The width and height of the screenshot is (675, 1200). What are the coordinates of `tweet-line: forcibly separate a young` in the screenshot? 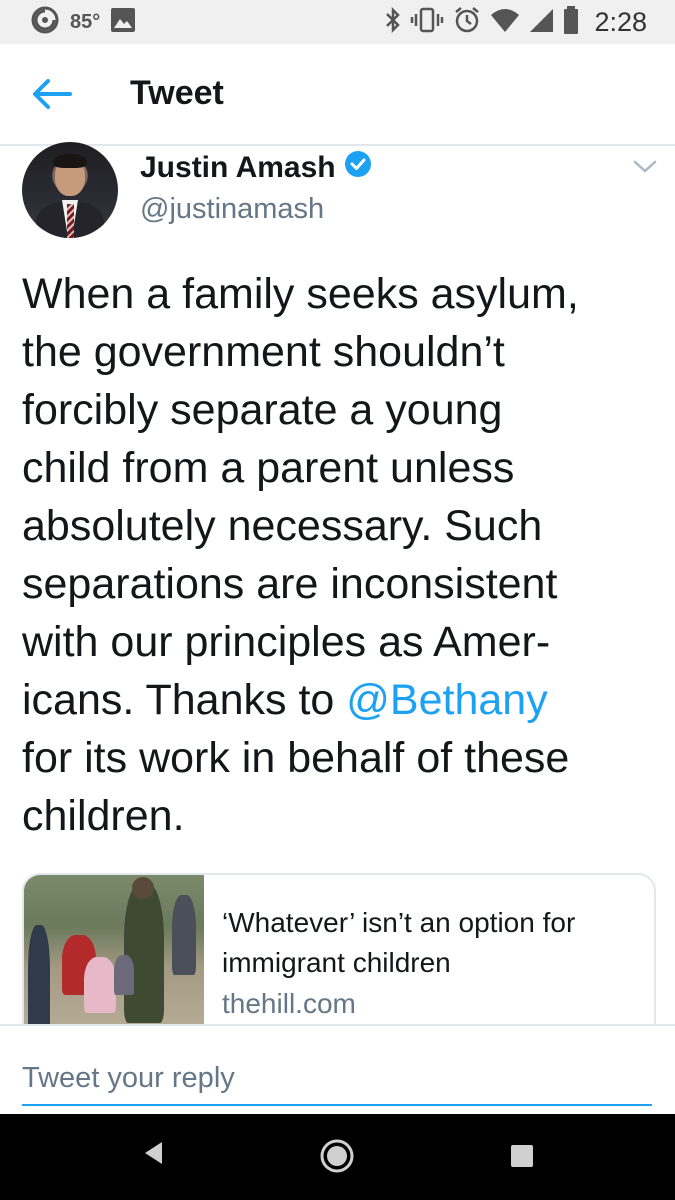 It's located at (262, 410).